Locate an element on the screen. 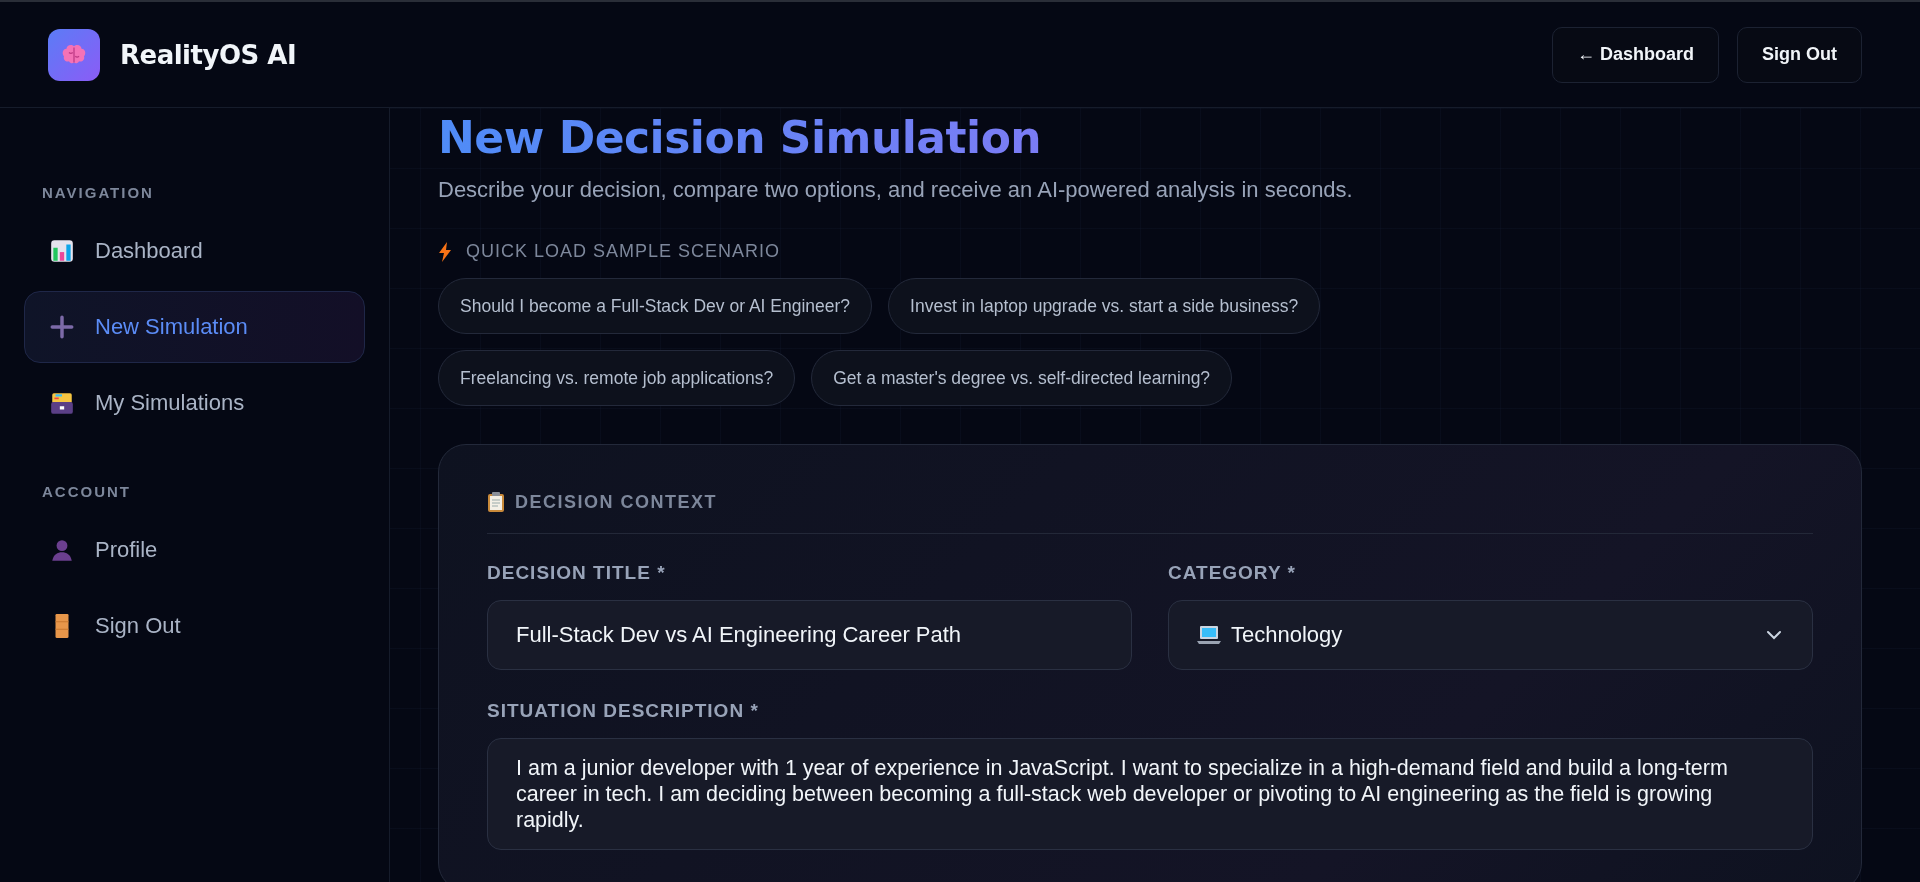 The height and width of the screenshot is (882, 1920). back-button: ← Dashboard is located at coordinates (1635, 54).